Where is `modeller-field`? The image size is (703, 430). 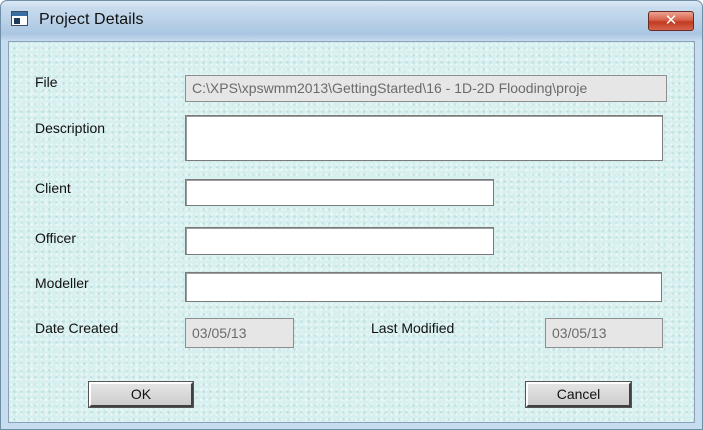 modeller-field is located at coordinates (423, 287).